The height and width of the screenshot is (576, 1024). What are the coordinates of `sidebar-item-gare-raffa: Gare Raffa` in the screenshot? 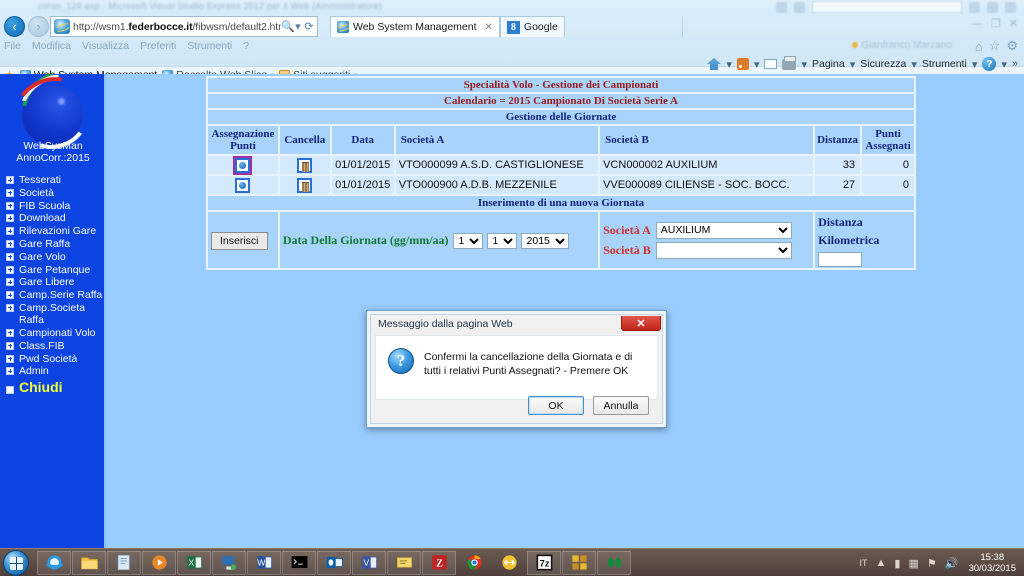 It's located at (53, 244).